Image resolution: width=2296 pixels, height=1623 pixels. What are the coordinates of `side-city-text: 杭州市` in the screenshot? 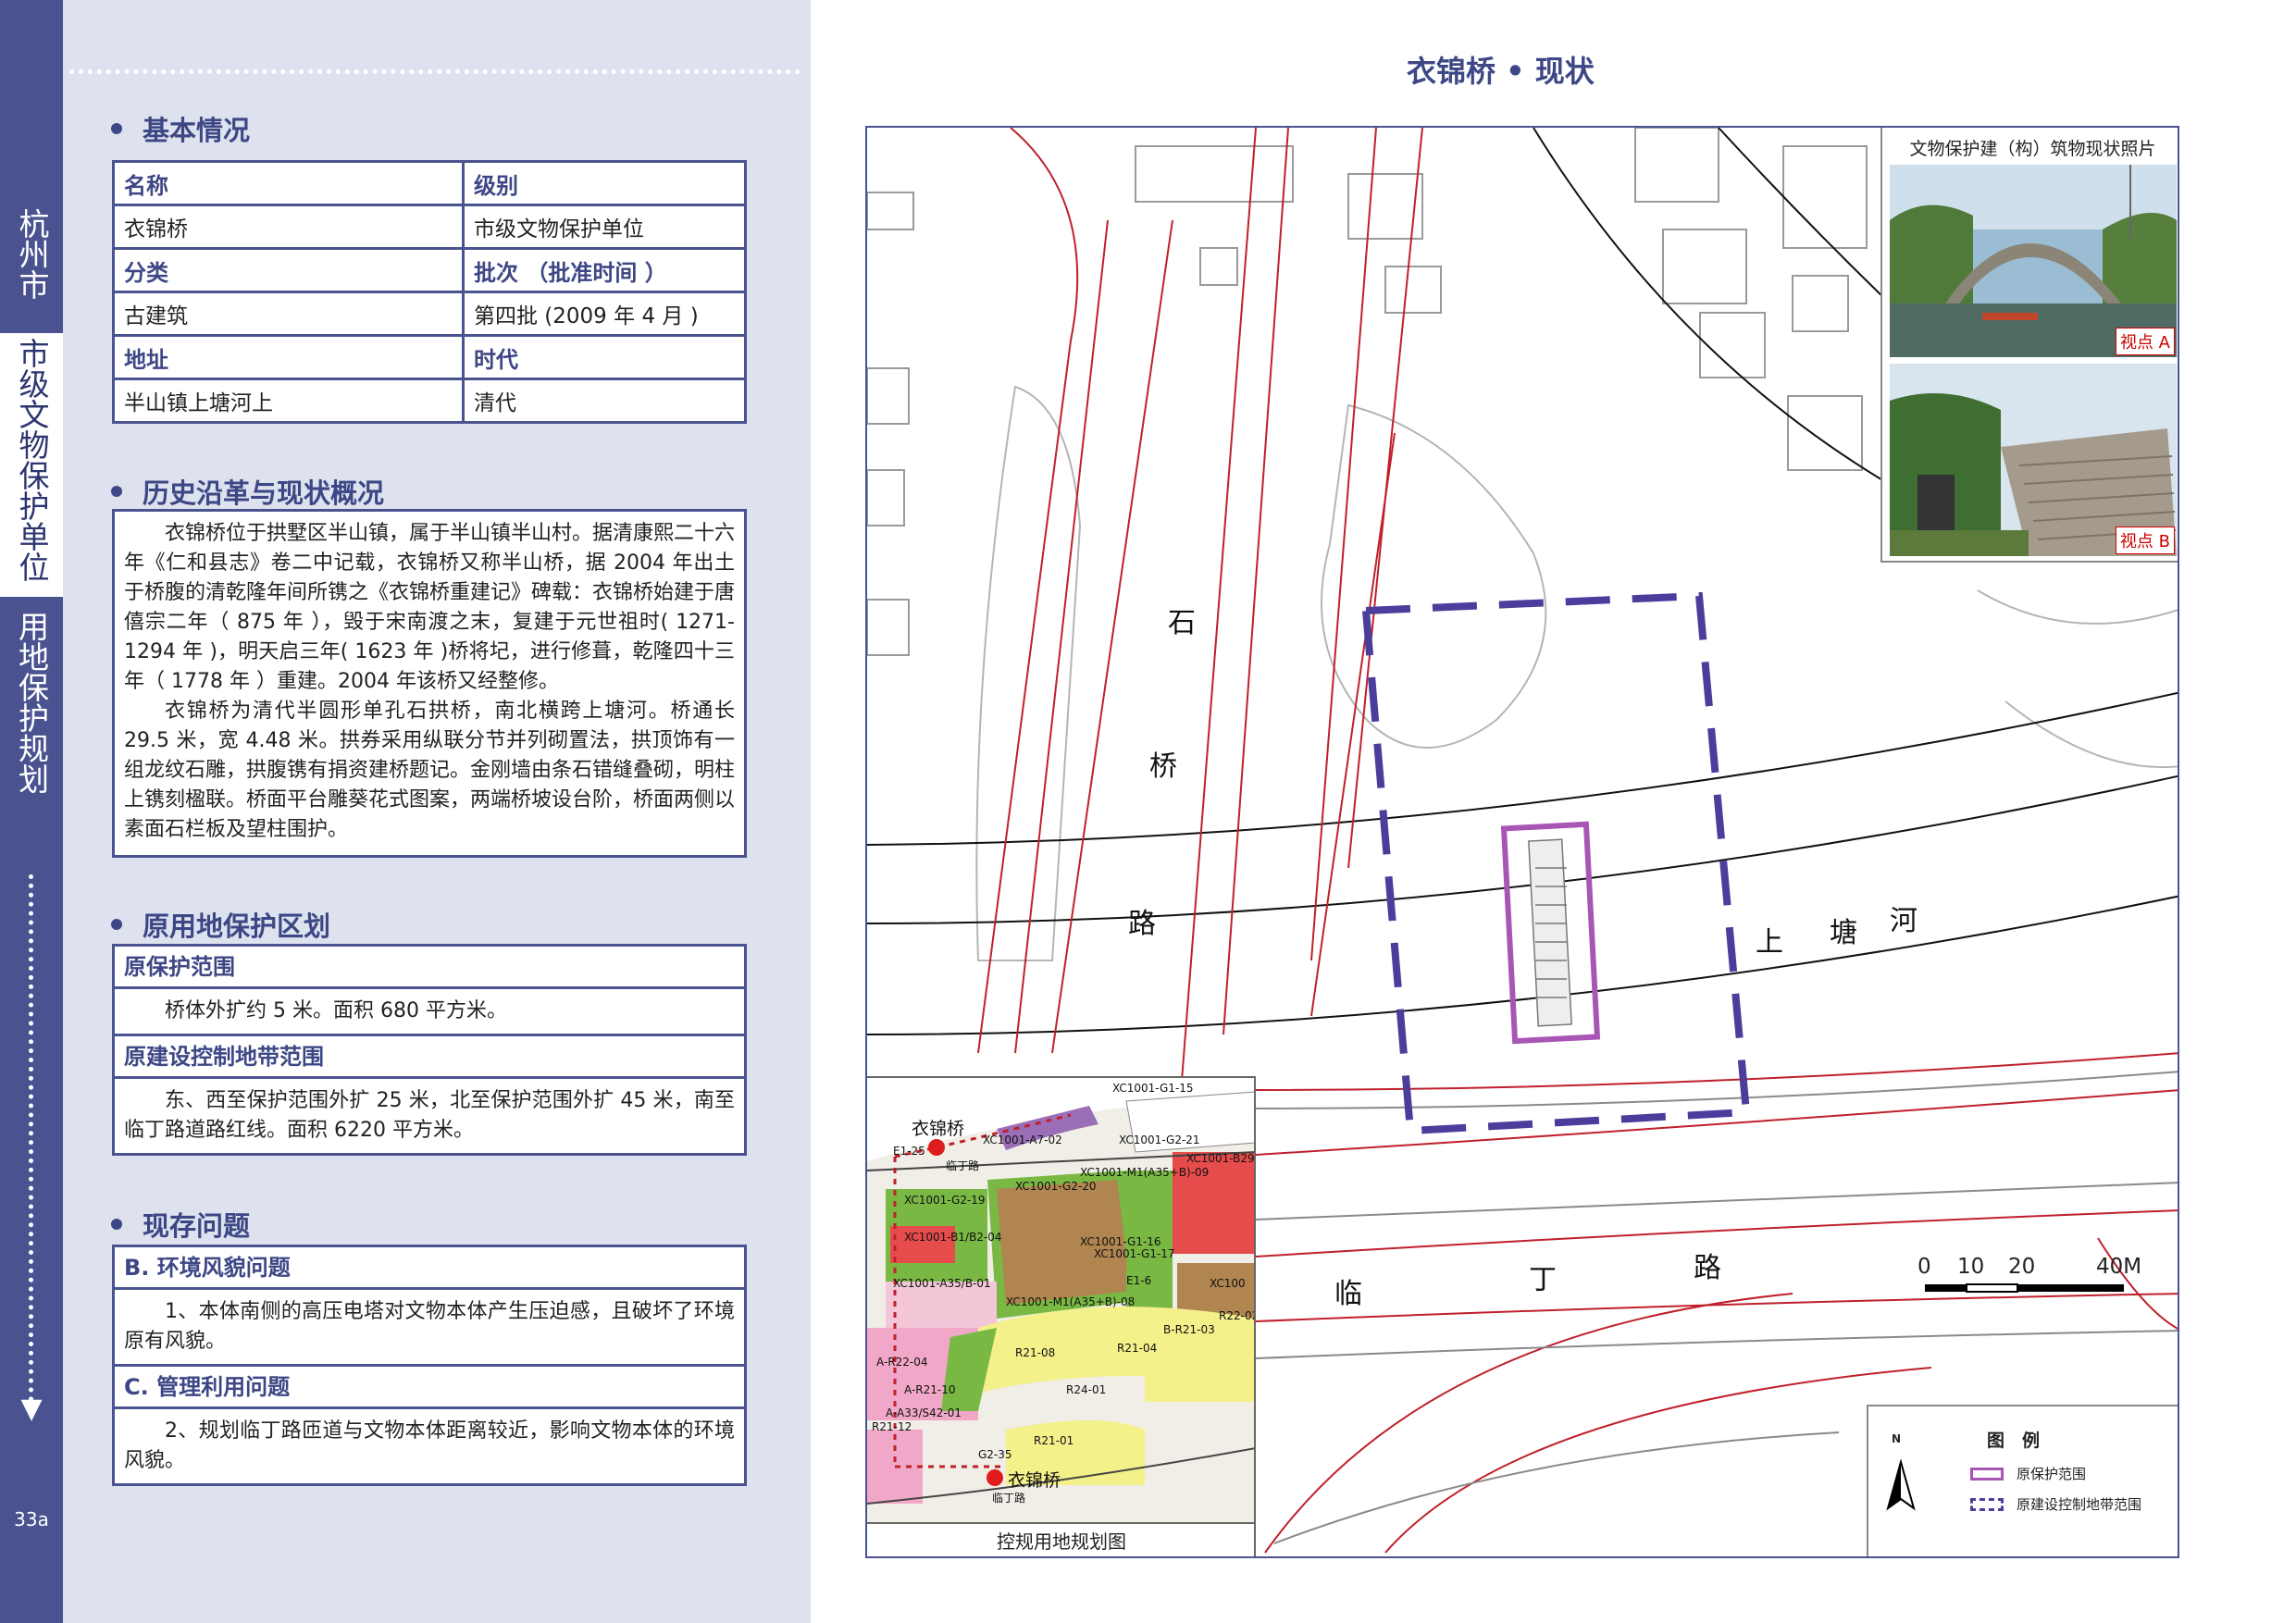 It's located at (32, 254).